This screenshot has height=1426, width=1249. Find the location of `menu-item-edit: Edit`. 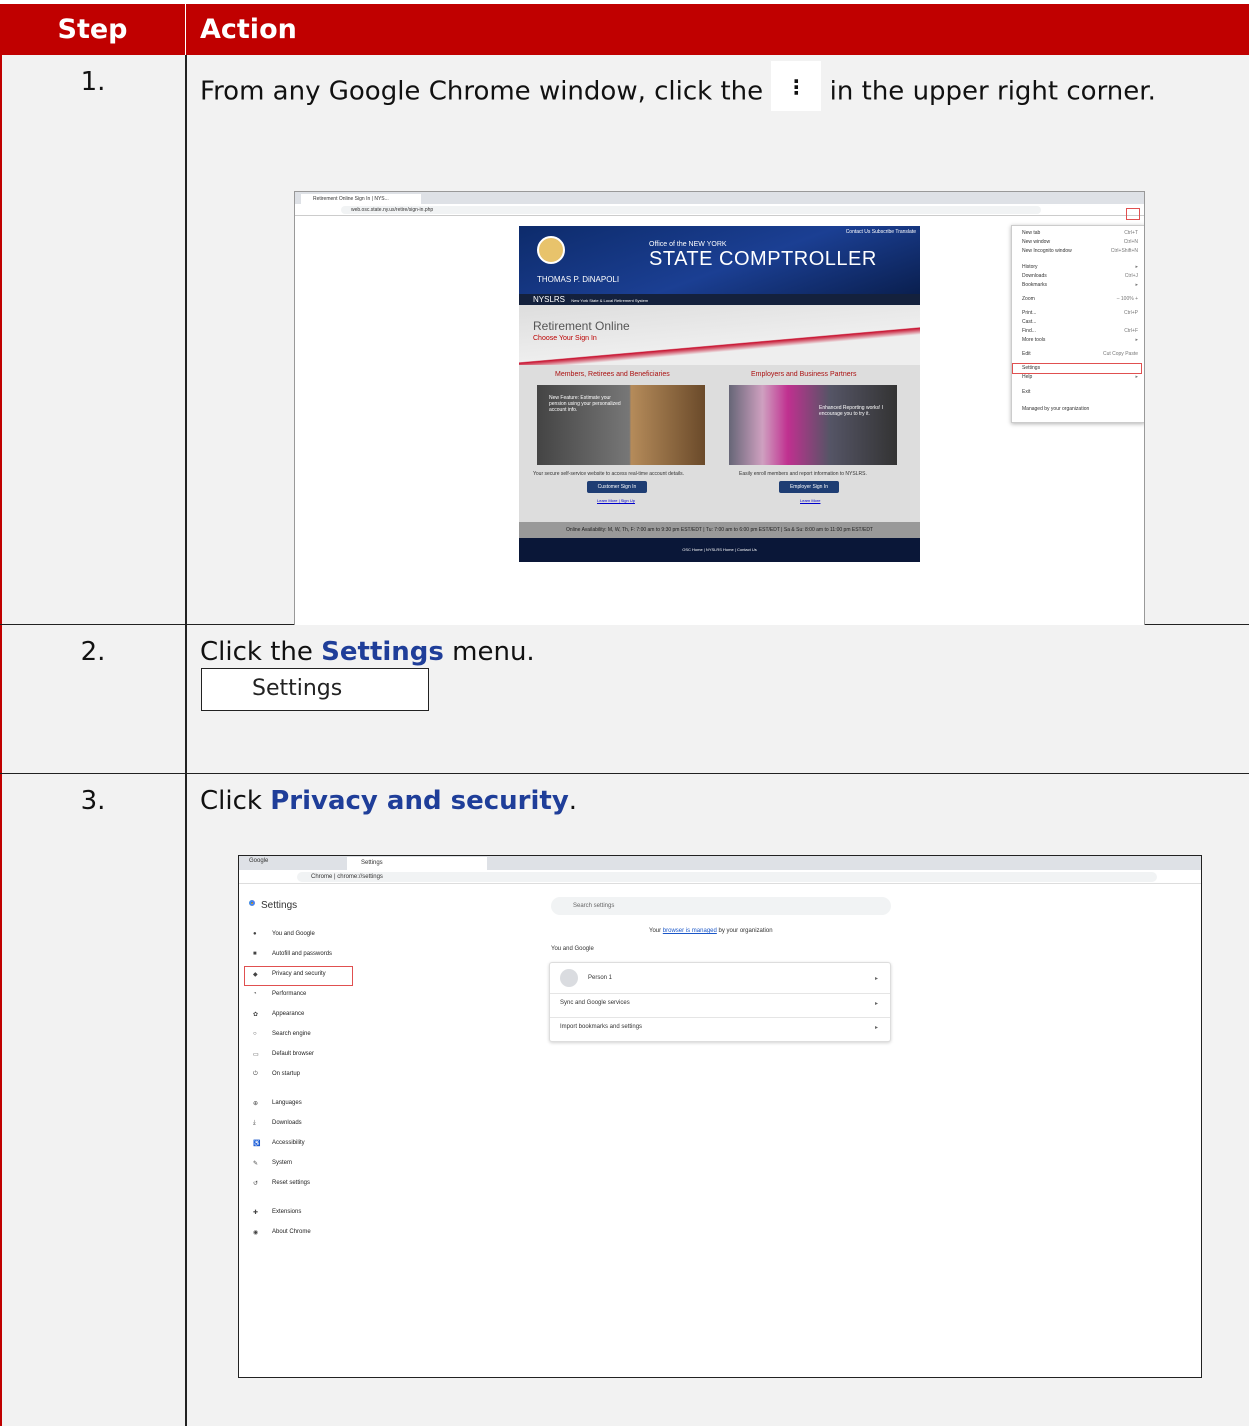

menu-item-edit: Edit is located at coordinates (1026, 354).